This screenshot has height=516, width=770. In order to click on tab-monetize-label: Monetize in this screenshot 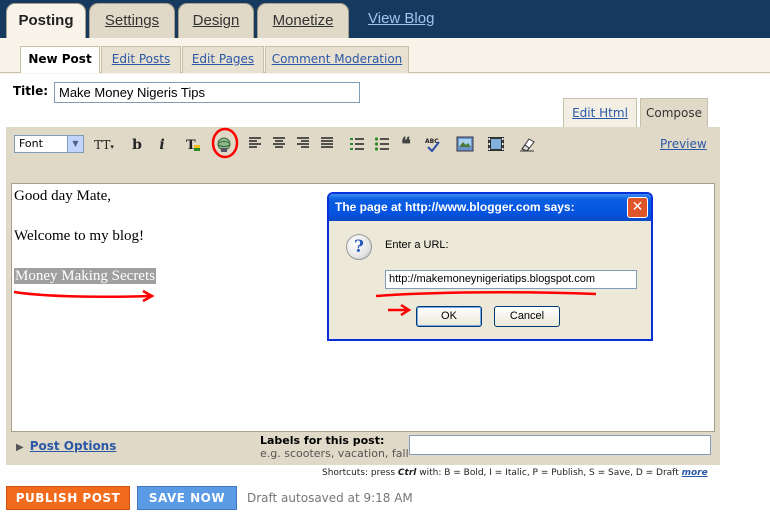, I will do `click(303, 20)`.